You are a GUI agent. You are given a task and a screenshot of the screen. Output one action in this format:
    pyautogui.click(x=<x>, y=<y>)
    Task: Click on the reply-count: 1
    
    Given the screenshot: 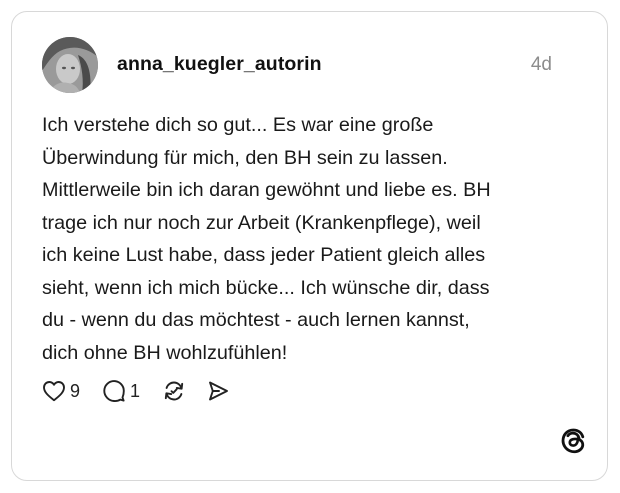 What is the action you would take?
    pyautogui.click(x=135, y=391)
    